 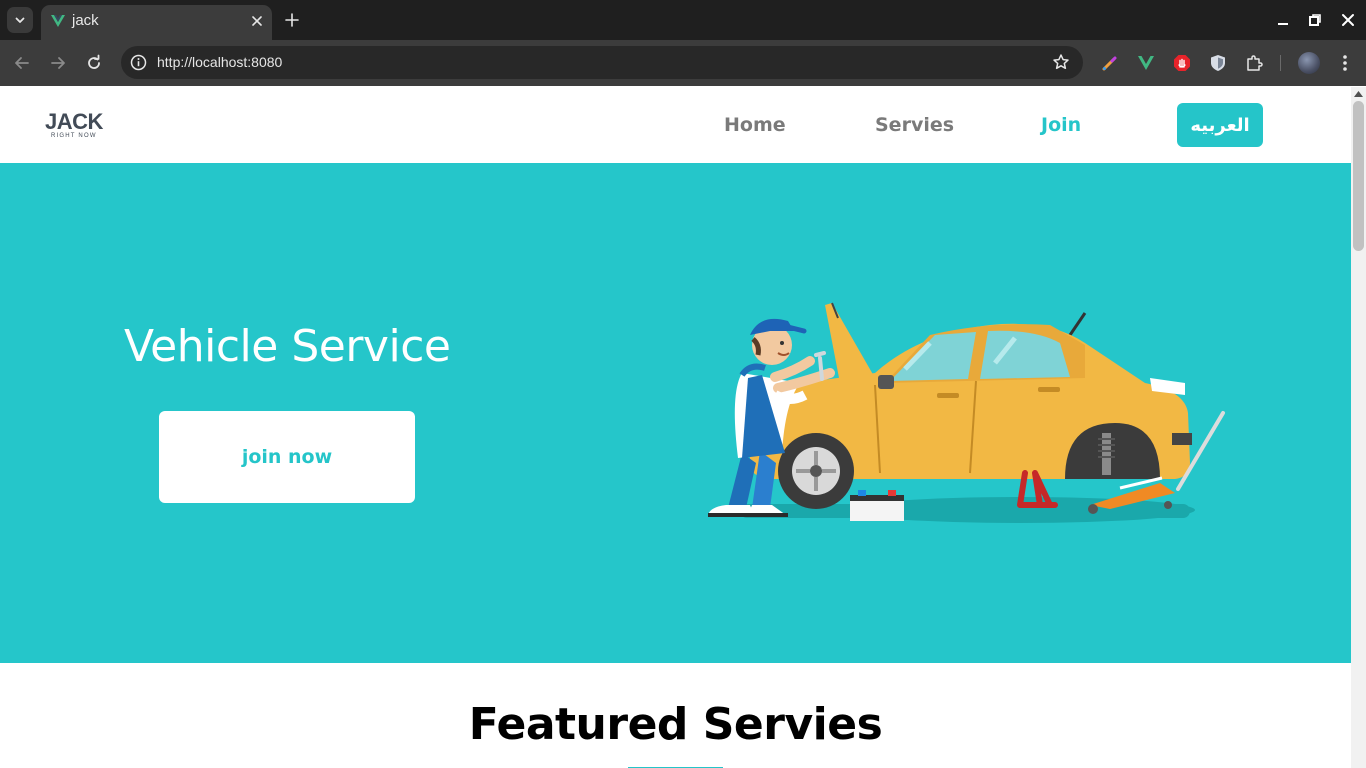 I want to click on featured-services-section: Featured Servies, so click(x=675, y=715).